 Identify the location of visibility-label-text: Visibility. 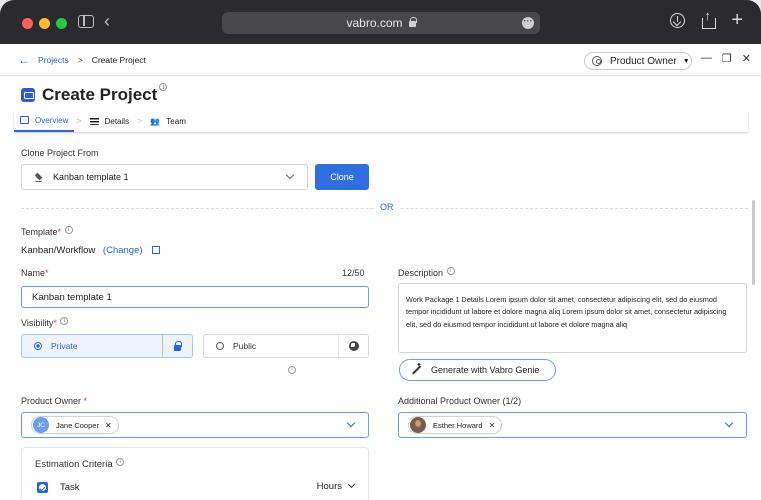
(37, 323).